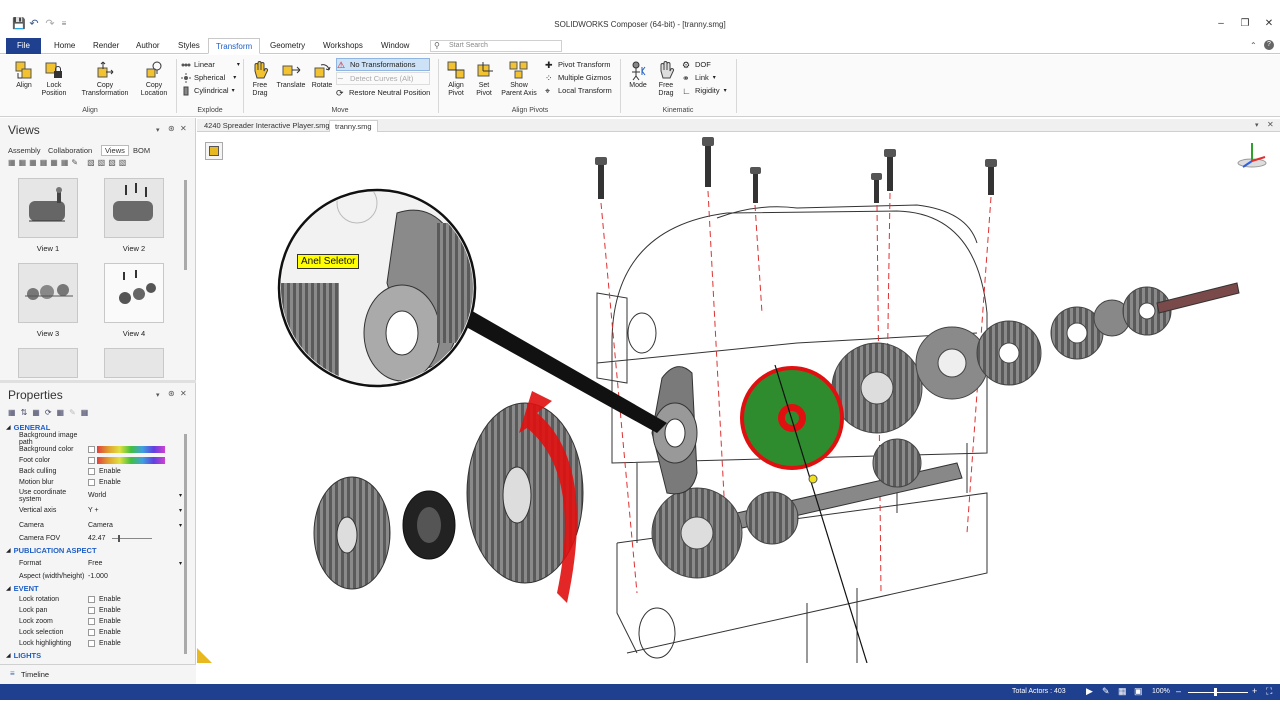 The height and width of the screenshot is (720, 1280). I want to click on rotate-button: Rotate, so click(322, 74).